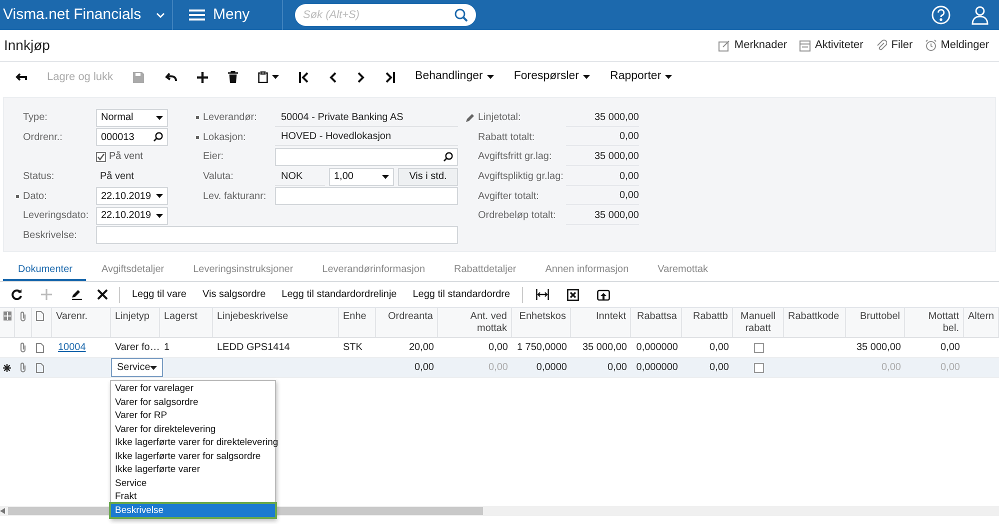 This screenshot has width=999, height=524. Describe the element at coordinates (117, 177) in the screenshot. I see `status-value: På vent` at that location.